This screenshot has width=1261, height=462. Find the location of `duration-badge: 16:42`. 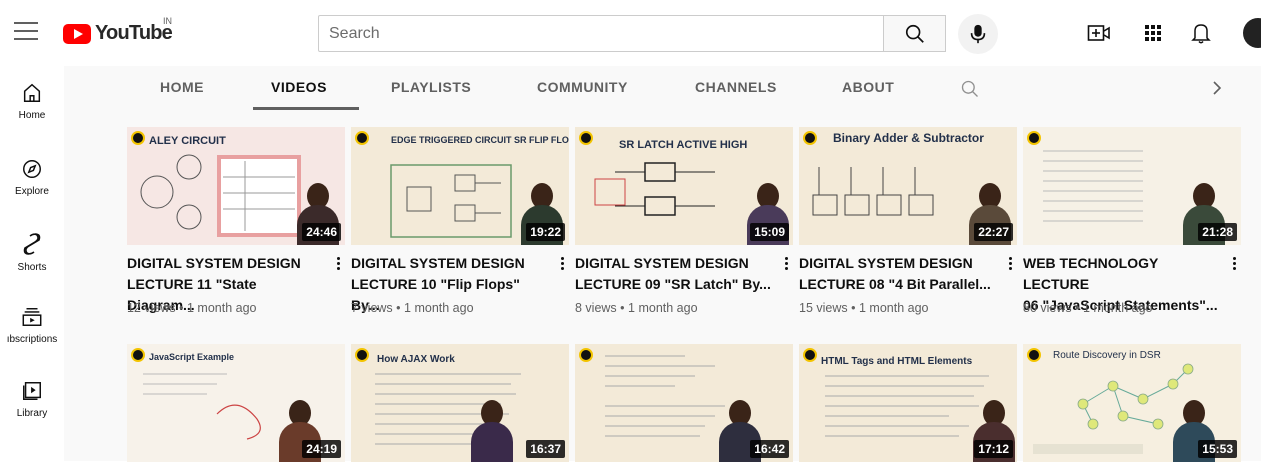

duration-badge: 16:42 is located at coordinates (769, 449).